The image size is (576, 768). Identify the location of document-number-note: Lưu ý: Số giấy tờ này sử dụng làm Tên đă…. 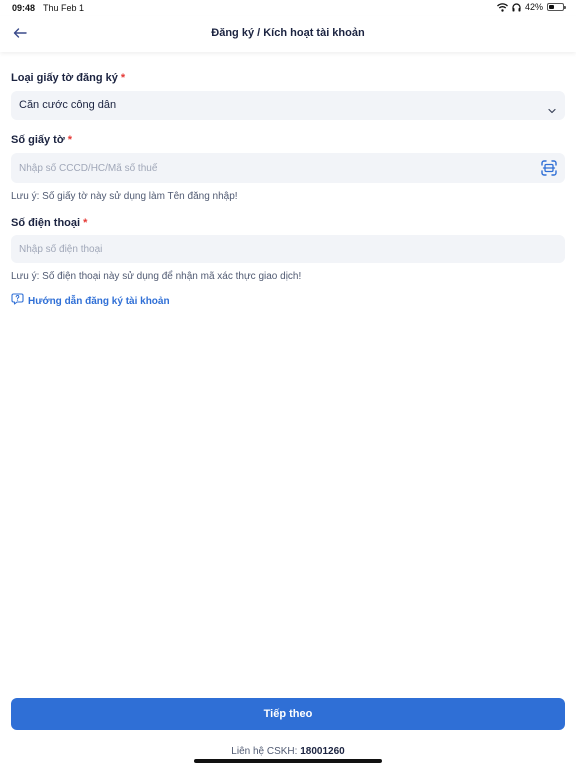
(124, 196).